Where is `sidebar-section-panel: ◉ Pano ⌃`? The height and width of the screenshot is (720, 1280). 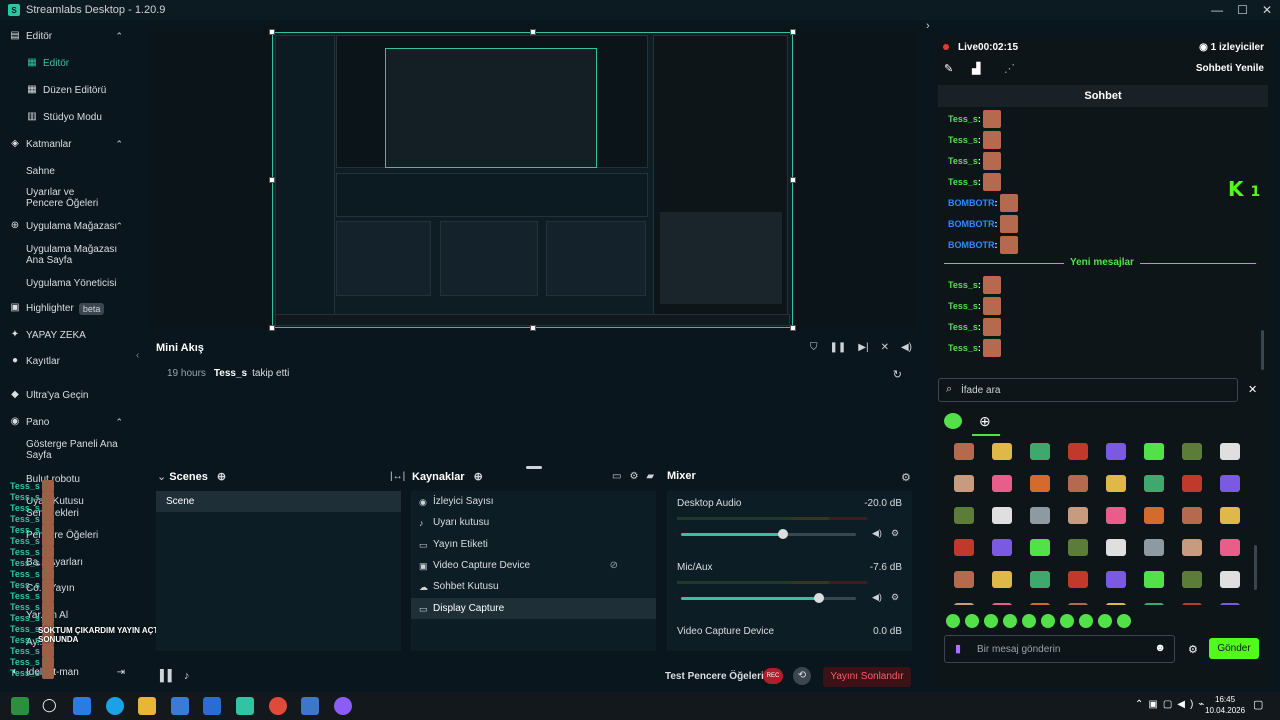 sidebar-section-panel: ◉ Pano ⌃ is located at coordinates (67, 423).